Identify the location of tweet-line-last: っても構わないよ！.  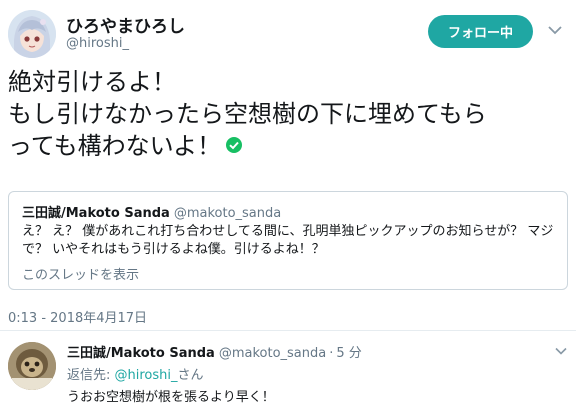
(289, 146).